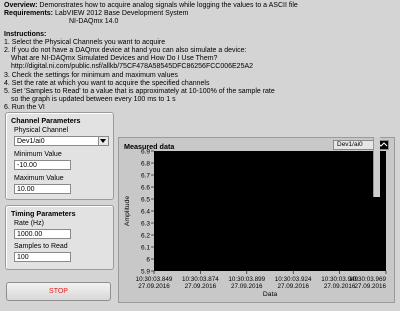 The height and width of the screenshot is (311, 400). Describe the element at coordinates (145, 247) in the screenshot. I see `y-tick-label: 6.1` at that location.